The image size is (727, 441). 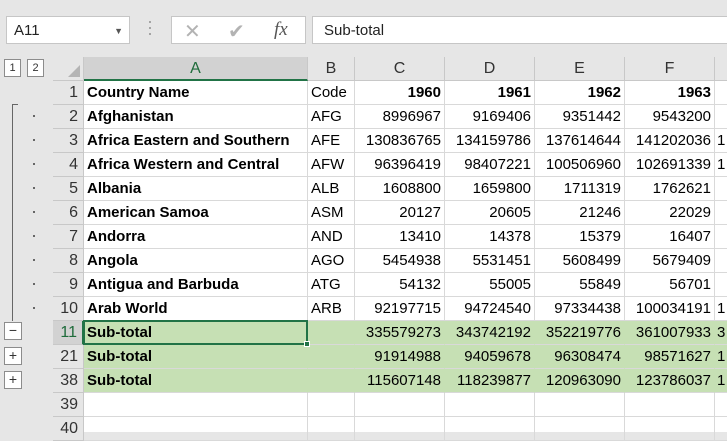 I want to click on cell-a3: Africa Eastern and Southern, so click(x=196, y=141).